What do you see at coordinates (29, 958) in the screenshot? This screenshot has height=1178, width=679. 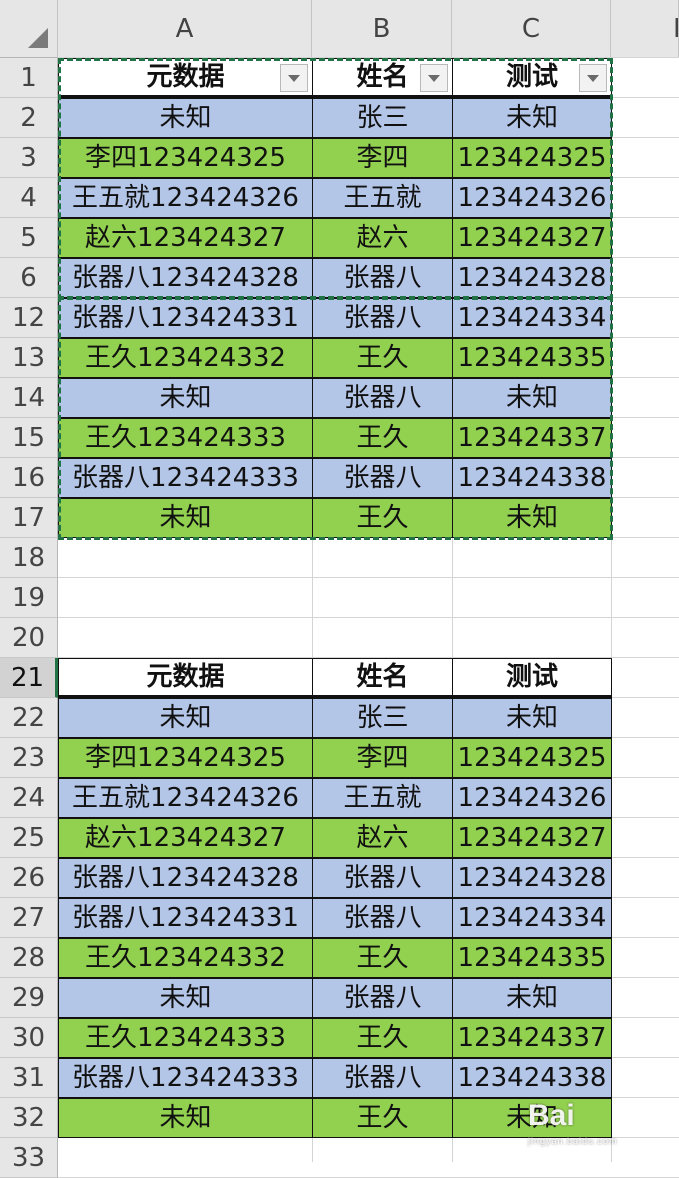 I see `row-header-28: 28` at bounding box center [29, 958].